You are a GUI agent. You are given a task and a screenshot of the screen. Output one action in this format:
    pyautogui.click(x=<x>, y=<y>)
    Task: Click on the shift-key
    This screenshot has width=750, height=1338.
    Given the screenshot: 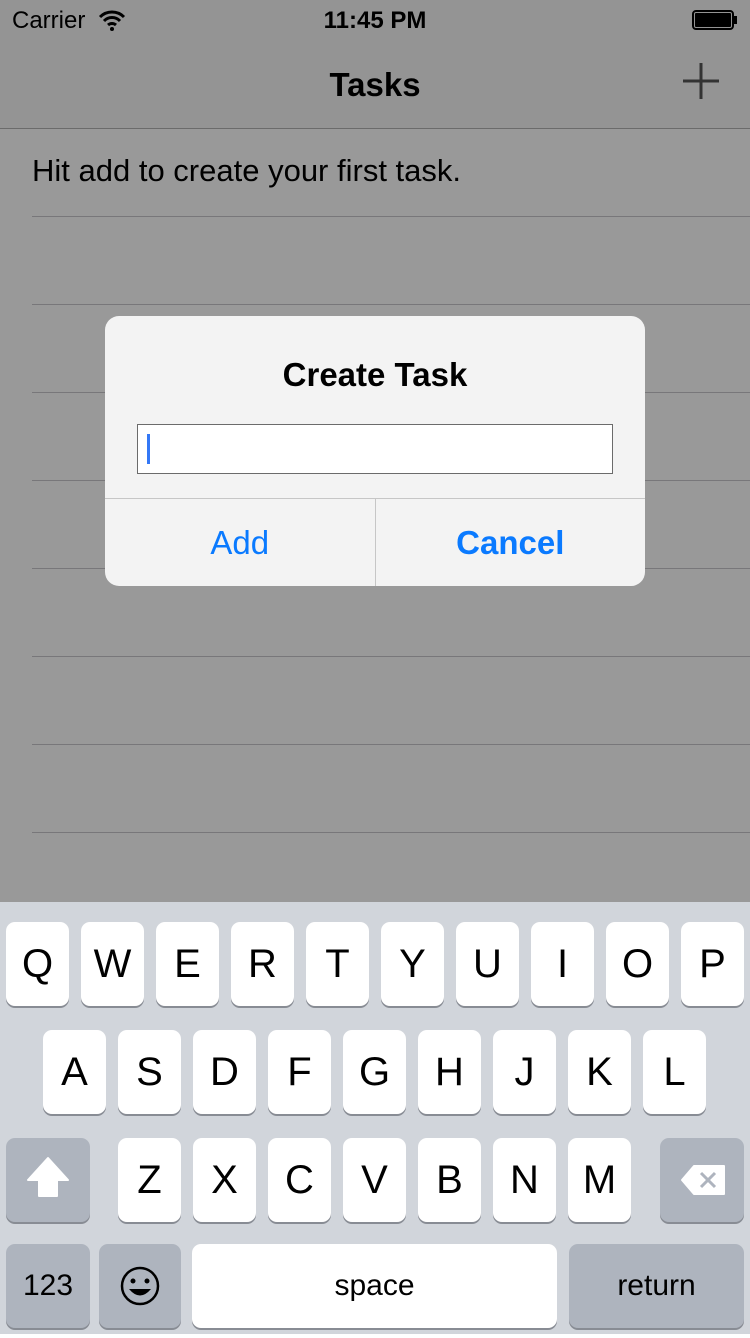 What is the action you would take?
    pyautogui.click(x=48, y=1180)
    